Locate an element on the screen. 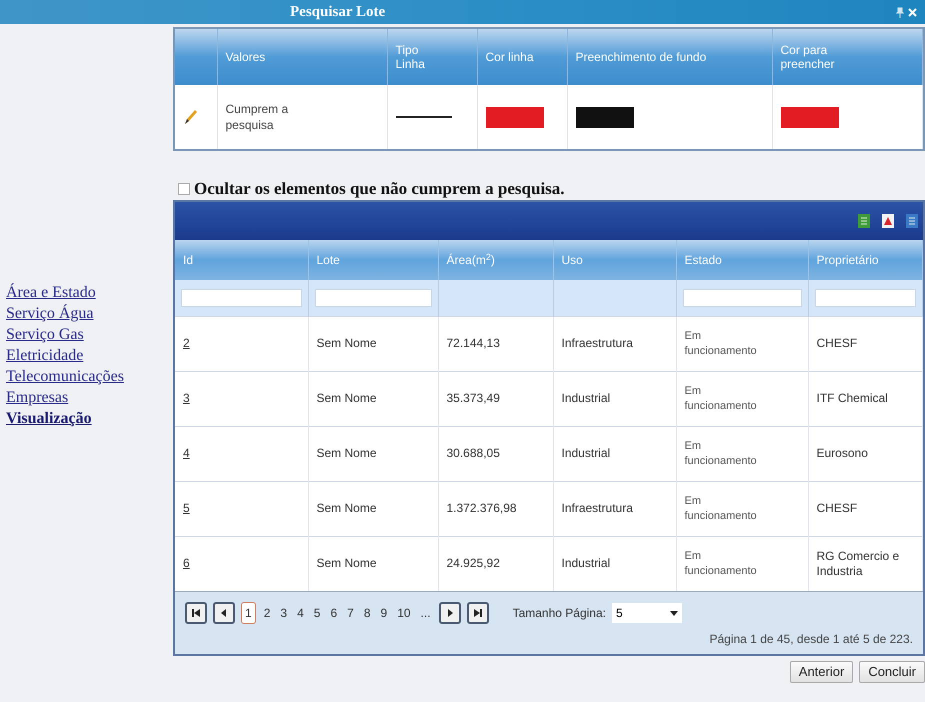  skip-start-icon is located at coordinates (196, 613).